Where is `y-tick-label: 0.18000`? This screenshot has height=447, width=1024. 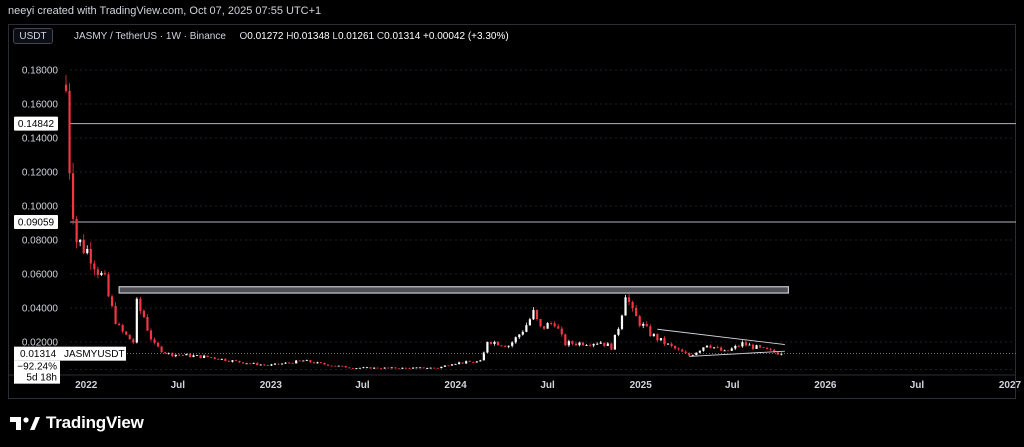 y-tick-label: 0.18000 is located at coordinates (40, 71).